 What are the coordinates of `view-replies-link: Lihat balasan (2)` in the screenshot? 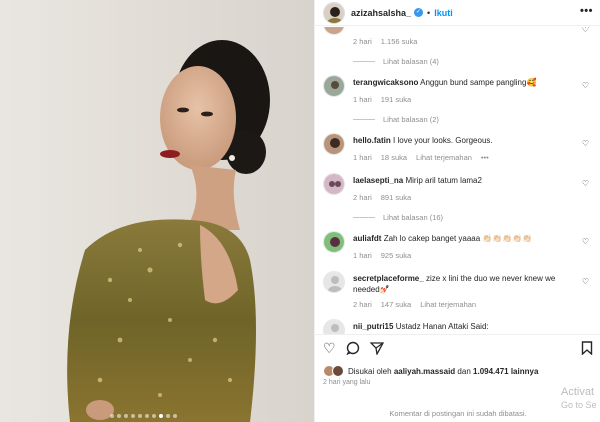 It's located at (396, 119).